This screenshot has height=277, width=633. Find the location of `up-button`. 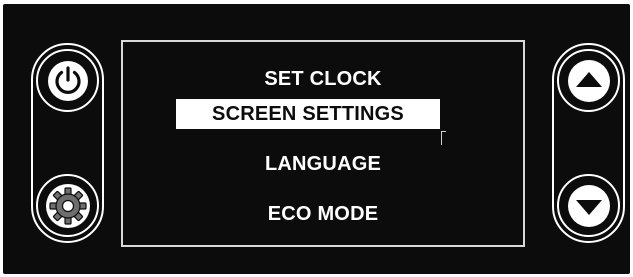

up-button is located at coordinates (588, 80).